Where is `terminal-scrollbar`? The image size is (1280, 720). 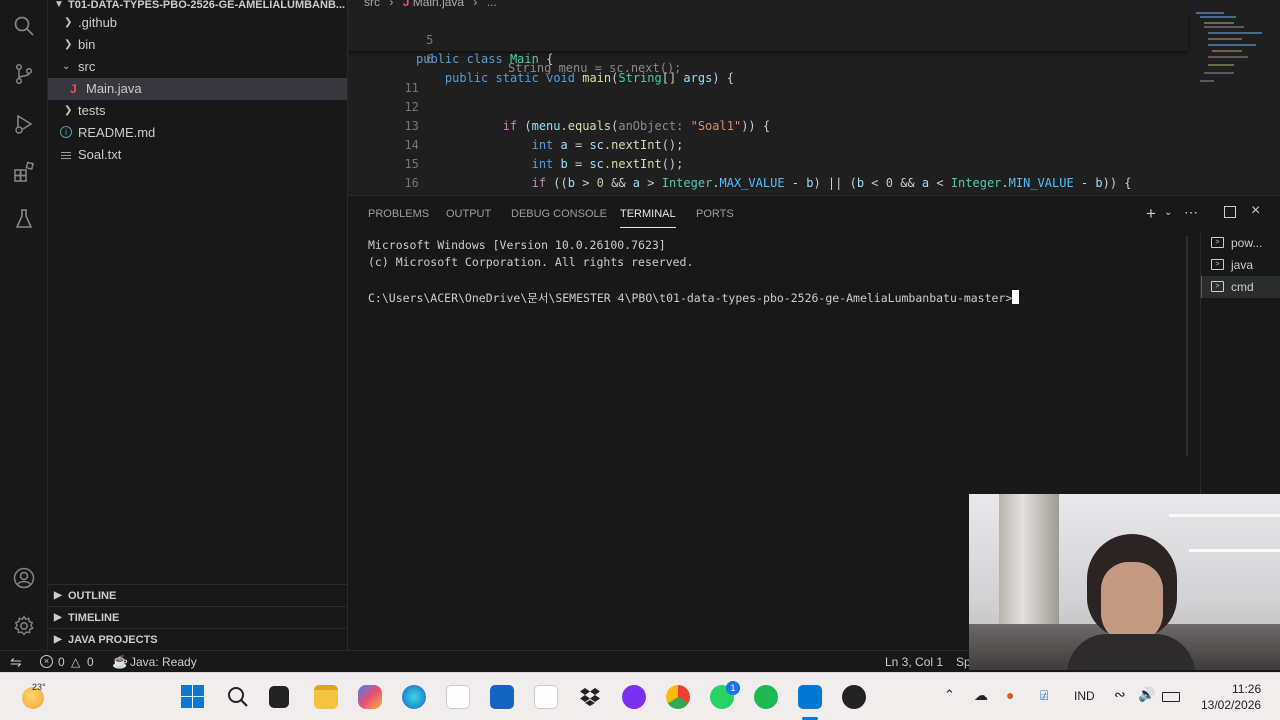 terminal-scrollbar is located at coordinates (1187, 346).